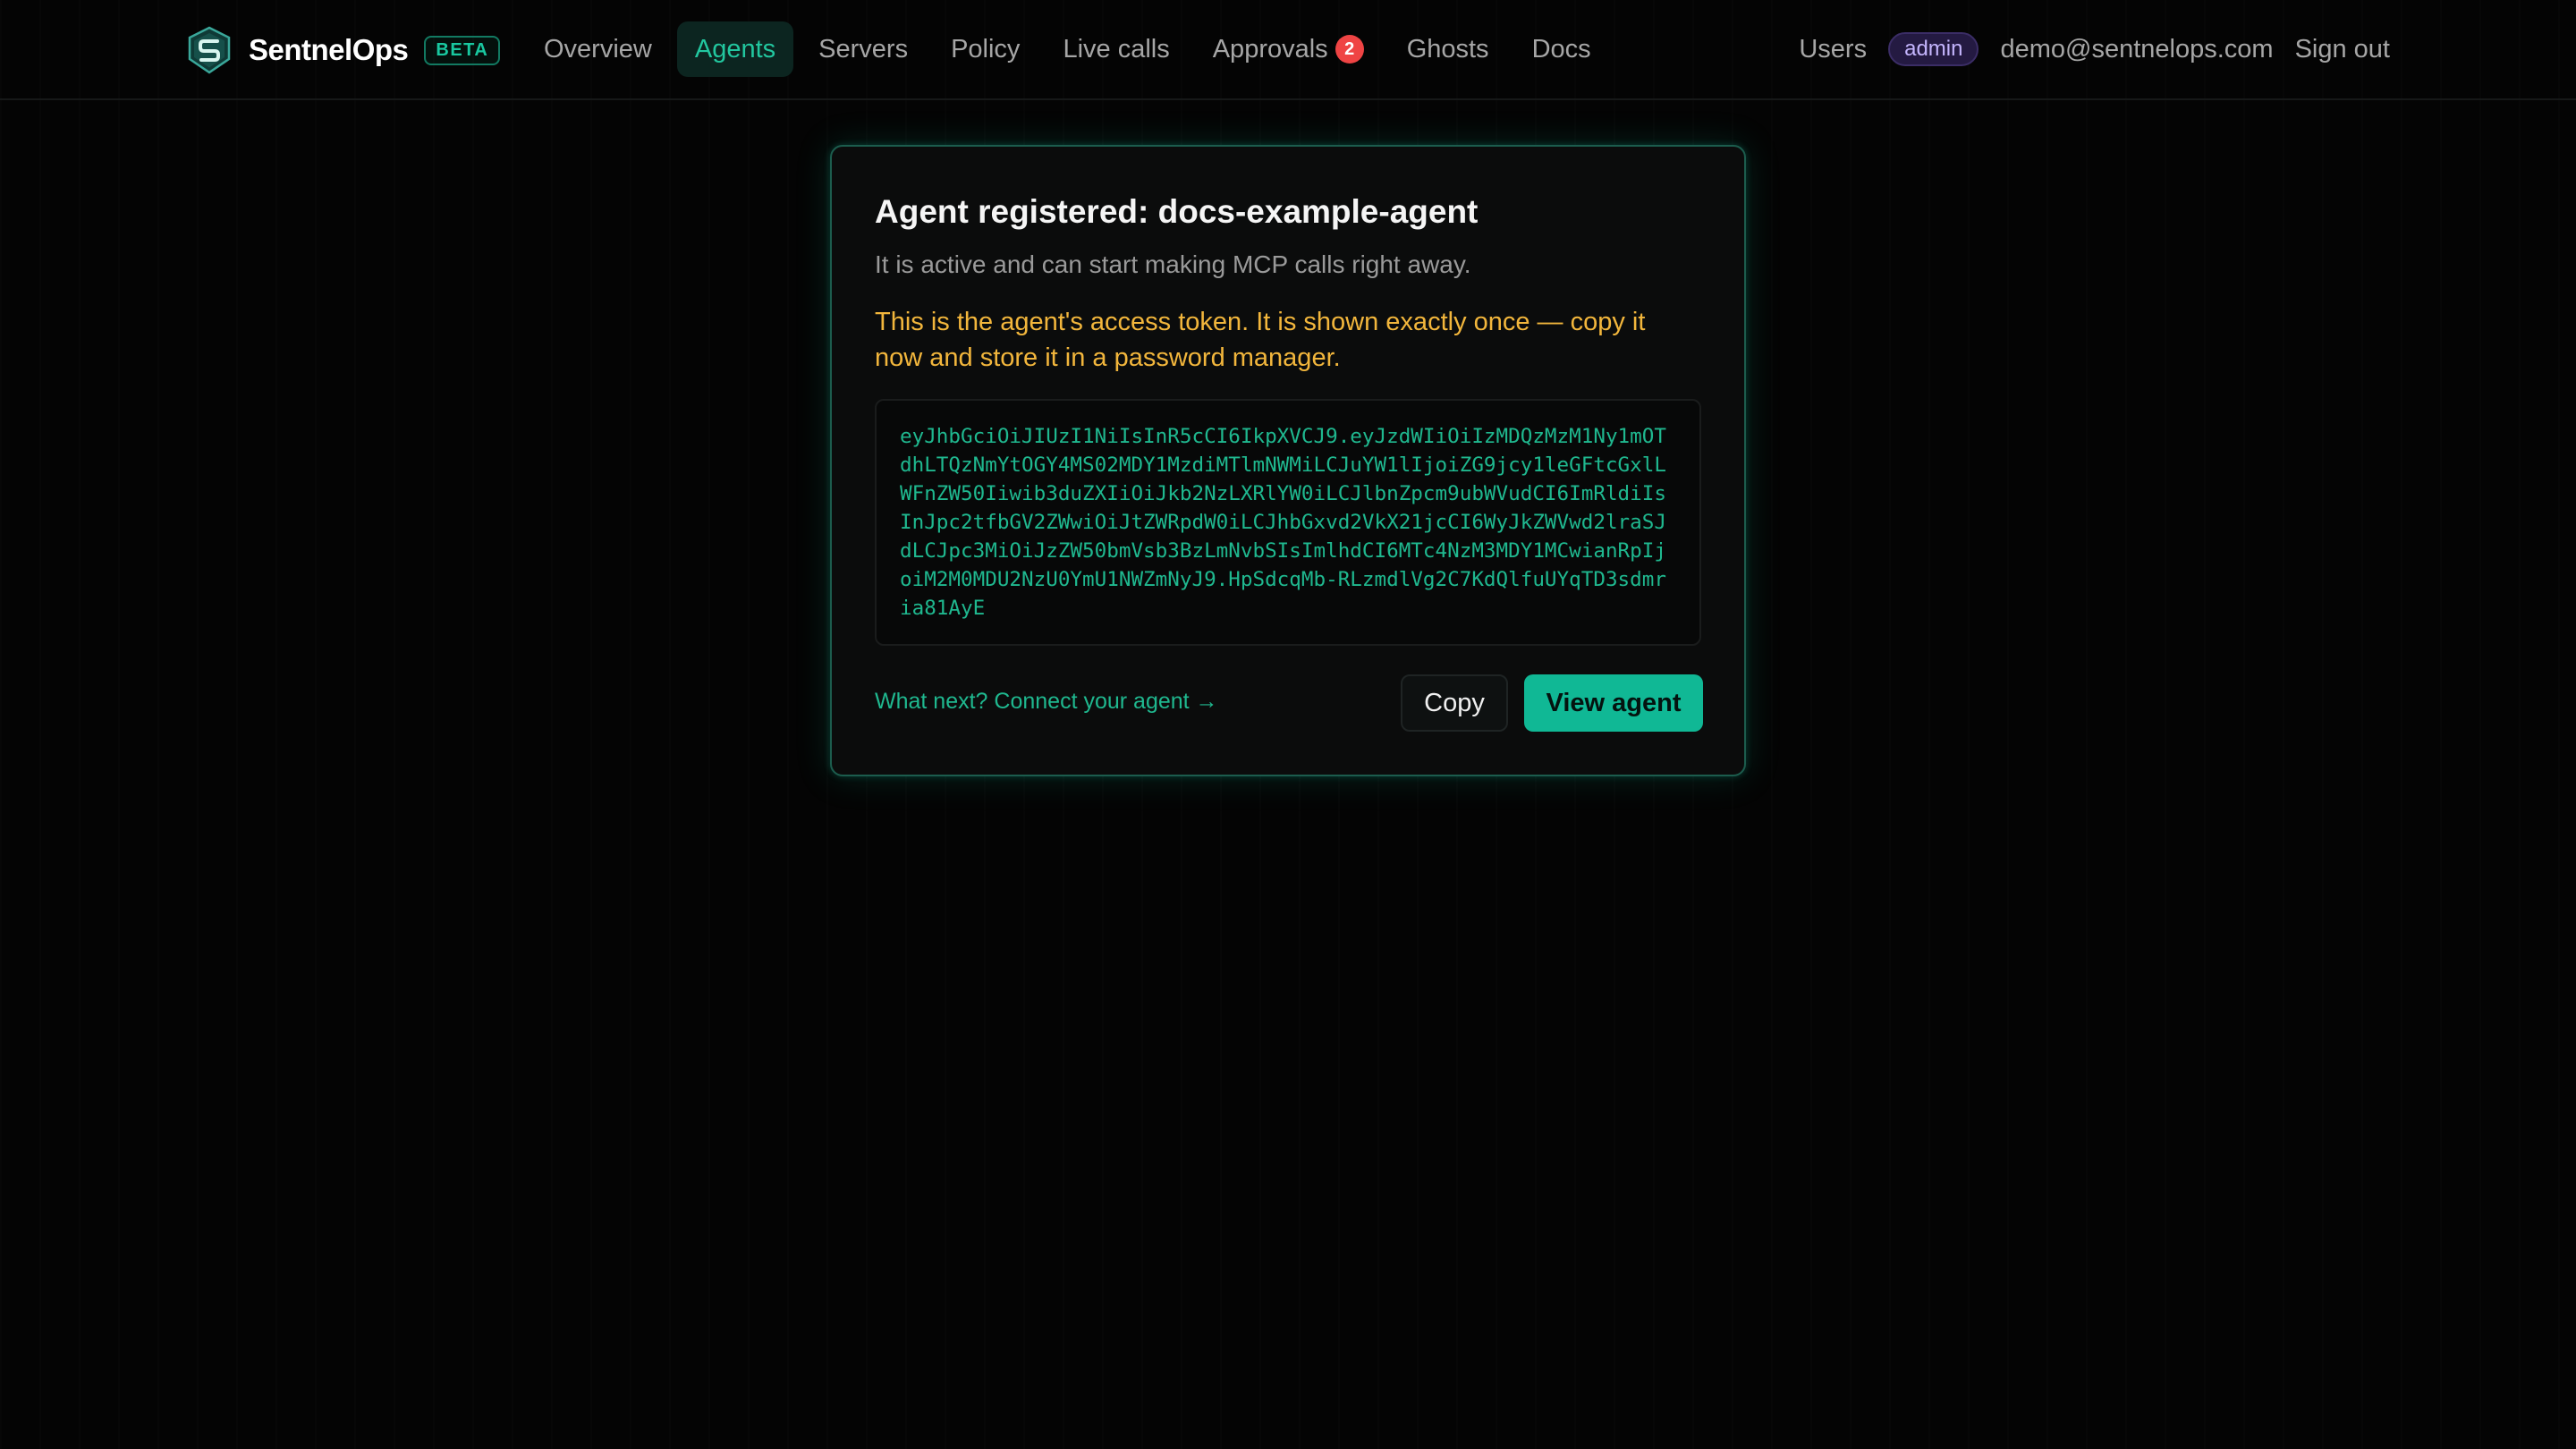 The image size is (2576, 1449). Describe the element at coordinates (1116, 49) in the screenshot. I see `nav-item-live-calls: Live calls` at that location.